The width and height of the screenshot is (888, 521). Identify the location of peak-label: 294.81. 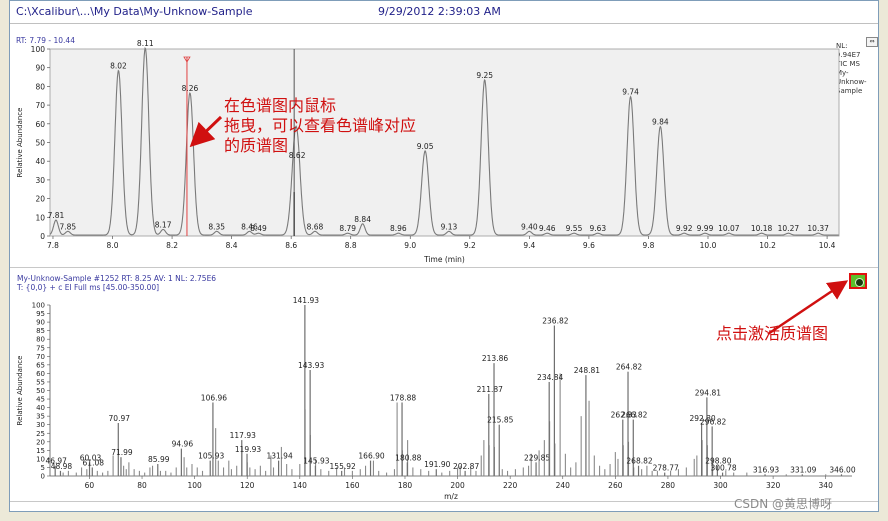
(708, 392).